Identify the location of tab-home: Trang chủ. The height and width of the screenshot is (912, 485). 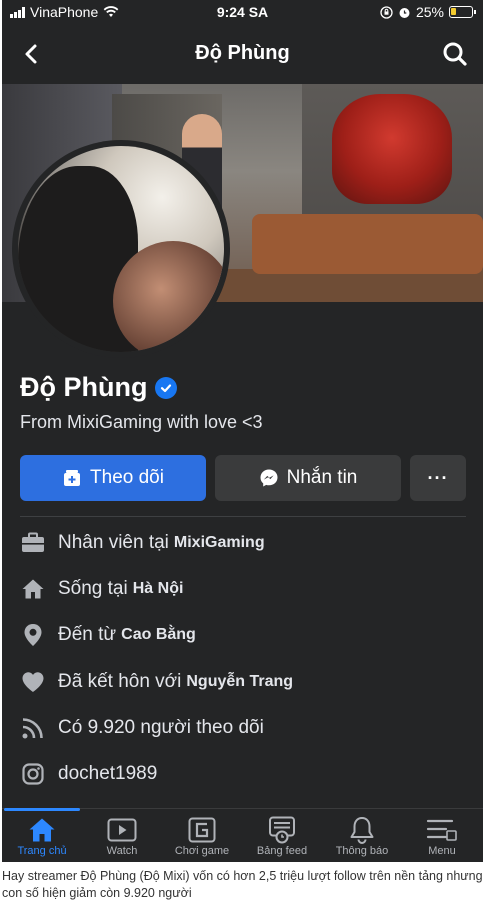
(42, 835).